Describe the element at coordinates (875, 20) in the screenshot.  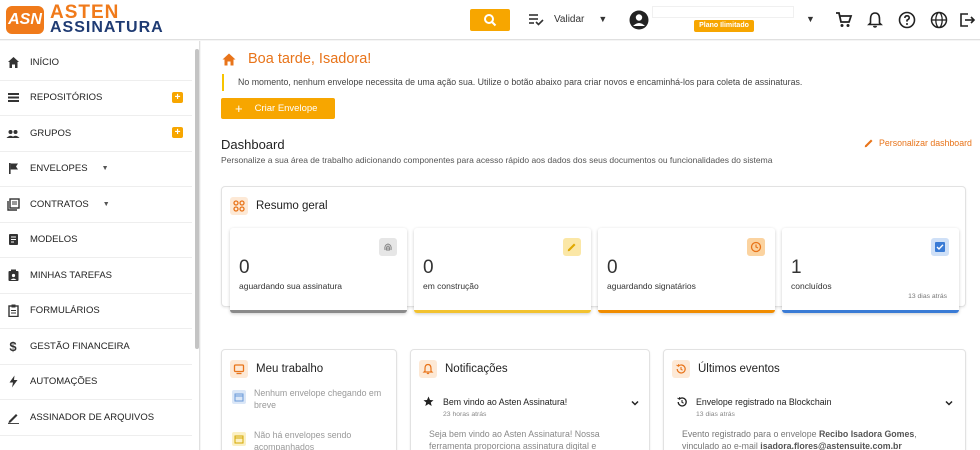
I see `bell-icon` at that location.